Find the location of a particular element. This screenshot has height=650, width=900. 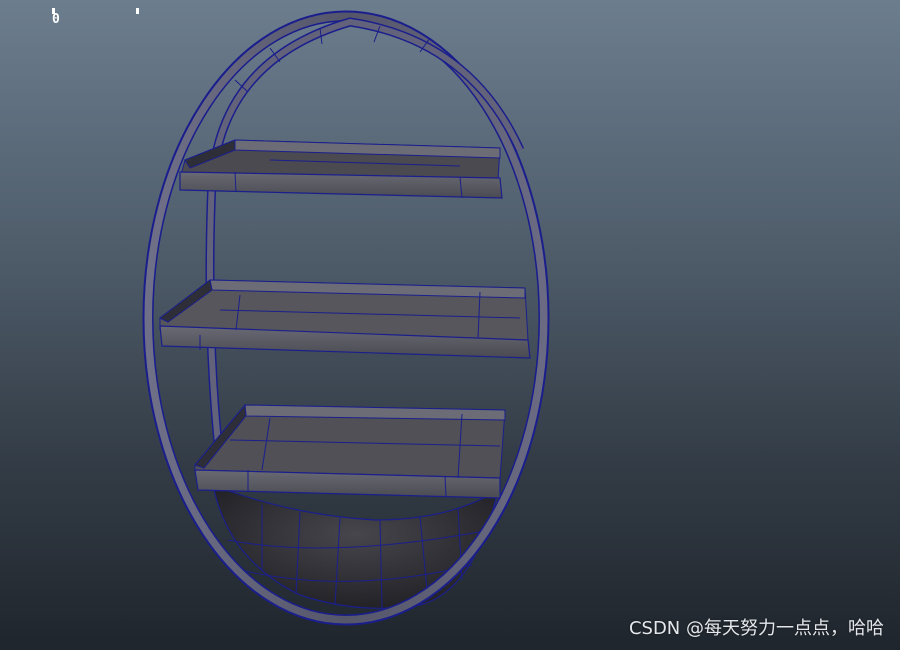

poly-count-value: 0 is located at coordinates (56, 19).